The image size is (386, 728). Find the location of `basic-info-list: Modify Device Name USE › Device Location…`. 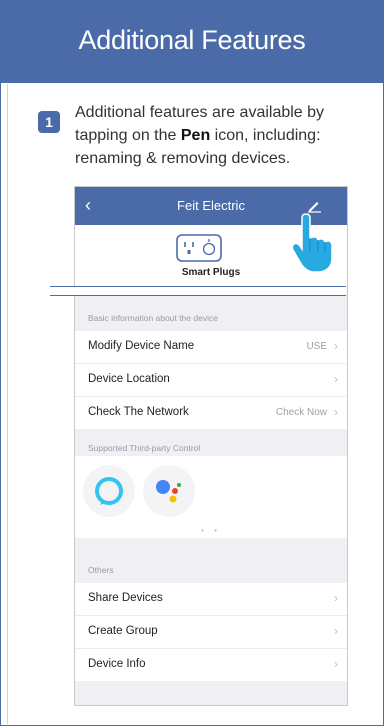

basic-info-list: Modify Device Name USE › Device Location… is located at coordinates (211, 380).